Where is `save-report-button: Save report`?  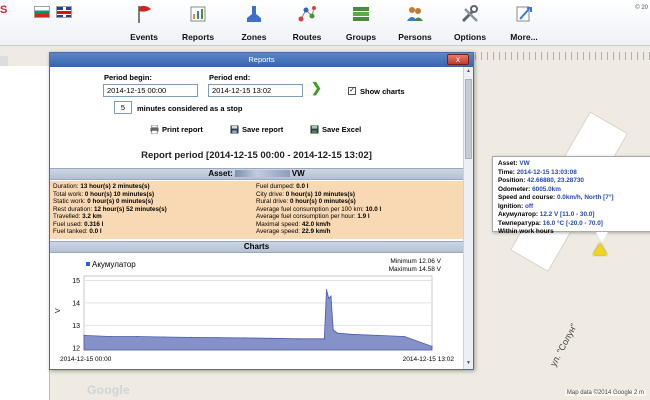
save-report-button: Save report is located at coordinates (256, 131).